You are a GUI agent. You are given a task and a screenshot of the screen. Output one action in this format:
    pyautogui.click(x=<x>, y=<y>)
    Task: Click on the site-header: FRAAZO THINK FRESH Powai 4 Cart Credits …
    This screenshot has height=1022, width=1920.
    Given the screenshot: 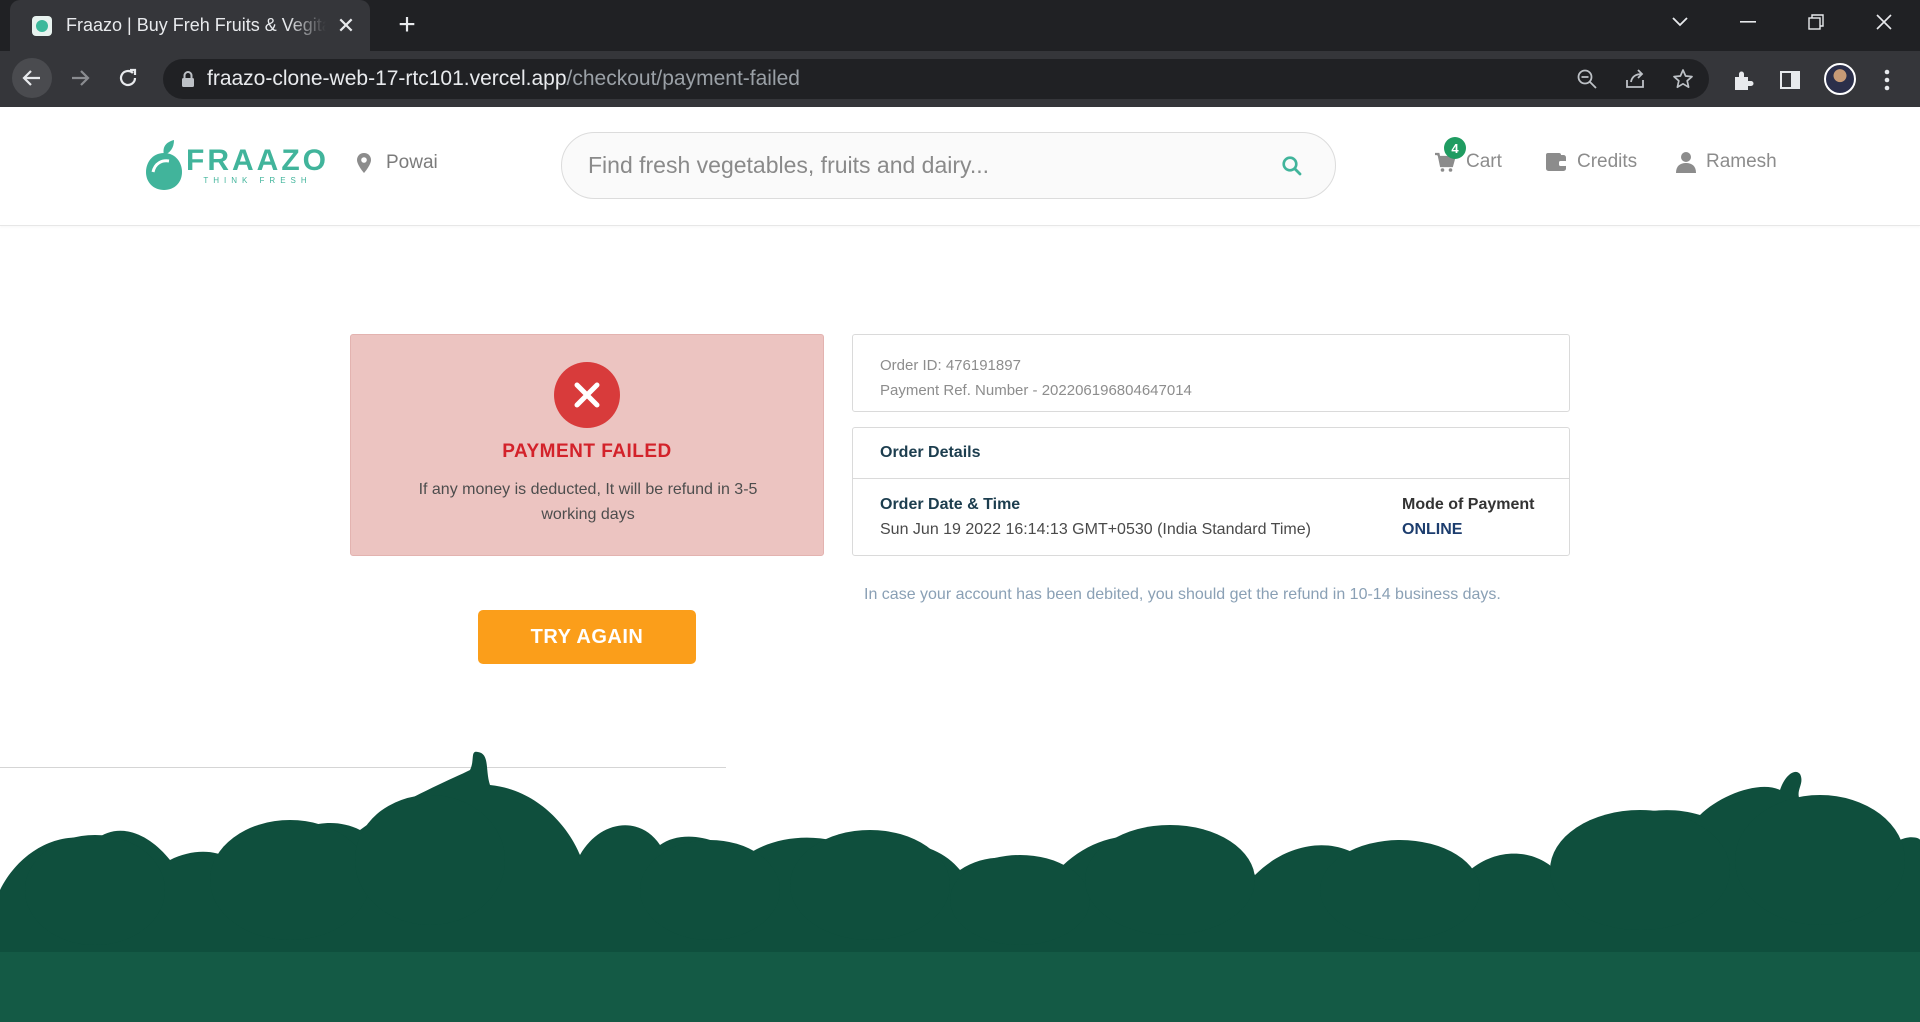 What is the action you would take?
    pyautogui.click(x=960, y=166)
    